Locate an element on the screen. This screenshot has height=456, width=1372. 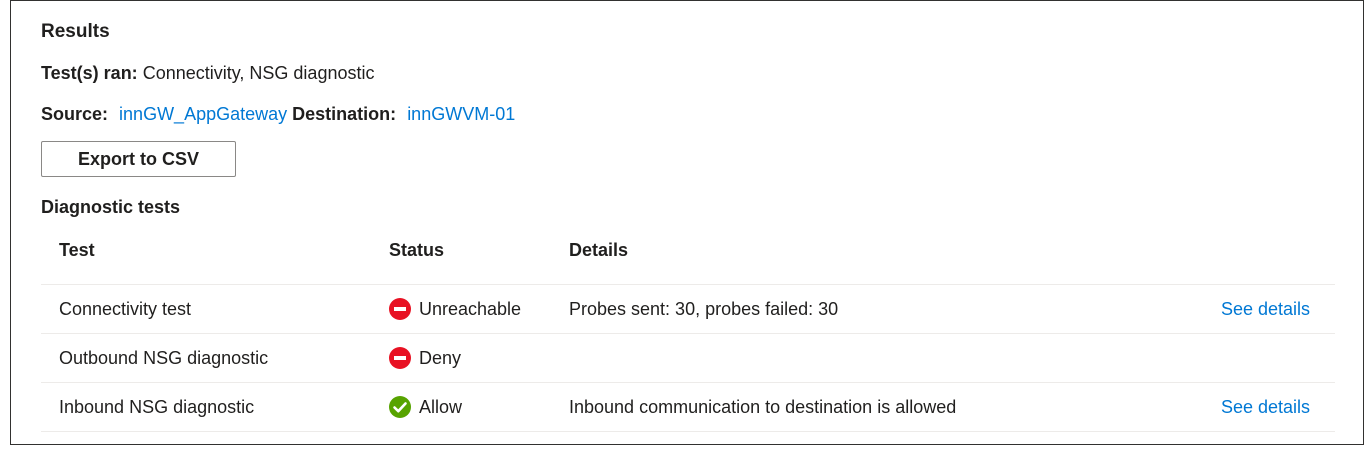
row-details: Probes sent: 30, probes failed: 30 is located at coordinates (704, 309).